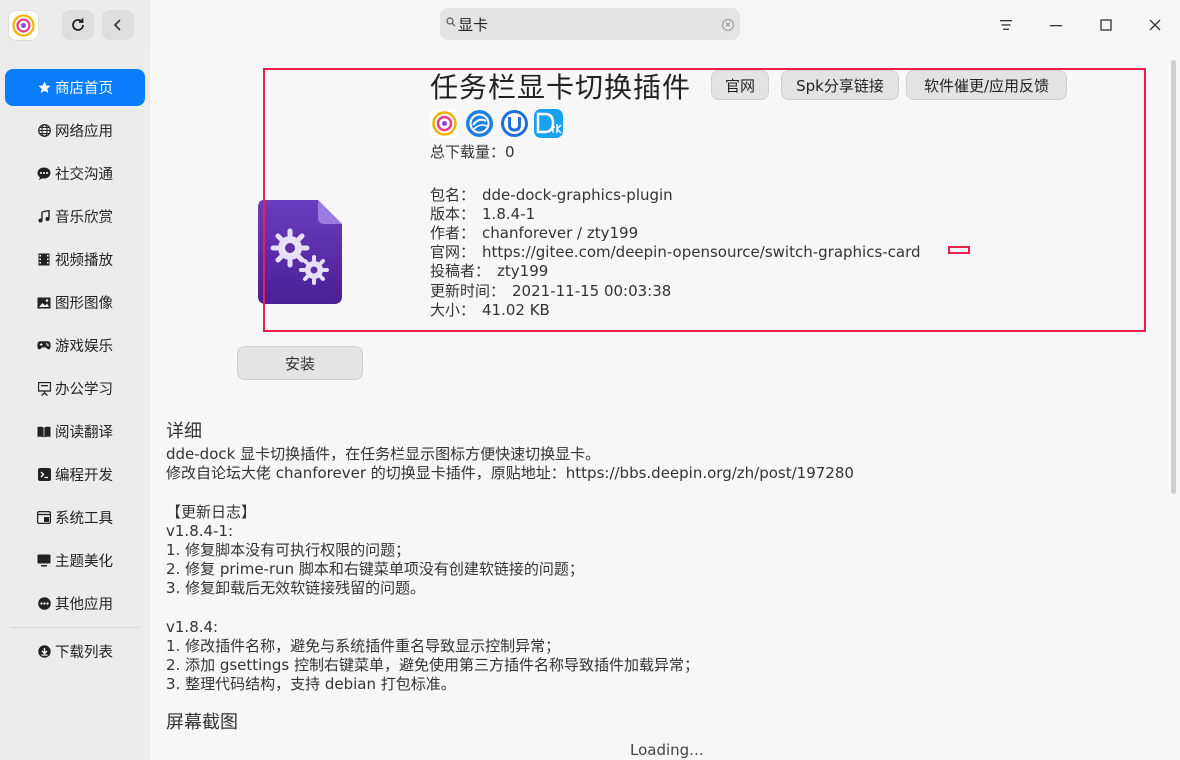  What do you see at coordinates (288, 550) in the screenshot?
I see `details-line: 1. 修复脚本没有可执行权限的问题；` at bounding box center [288, 550].